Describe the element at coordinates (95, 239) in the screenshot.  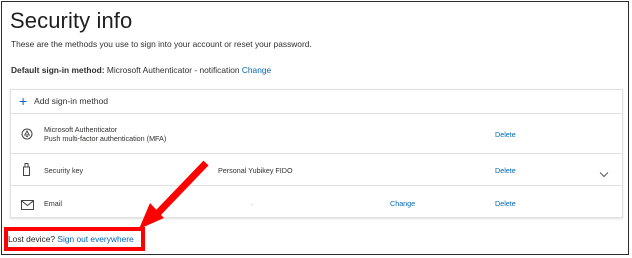
I see `sign-out-everywhere-link: Sign out everywhere` at that location.